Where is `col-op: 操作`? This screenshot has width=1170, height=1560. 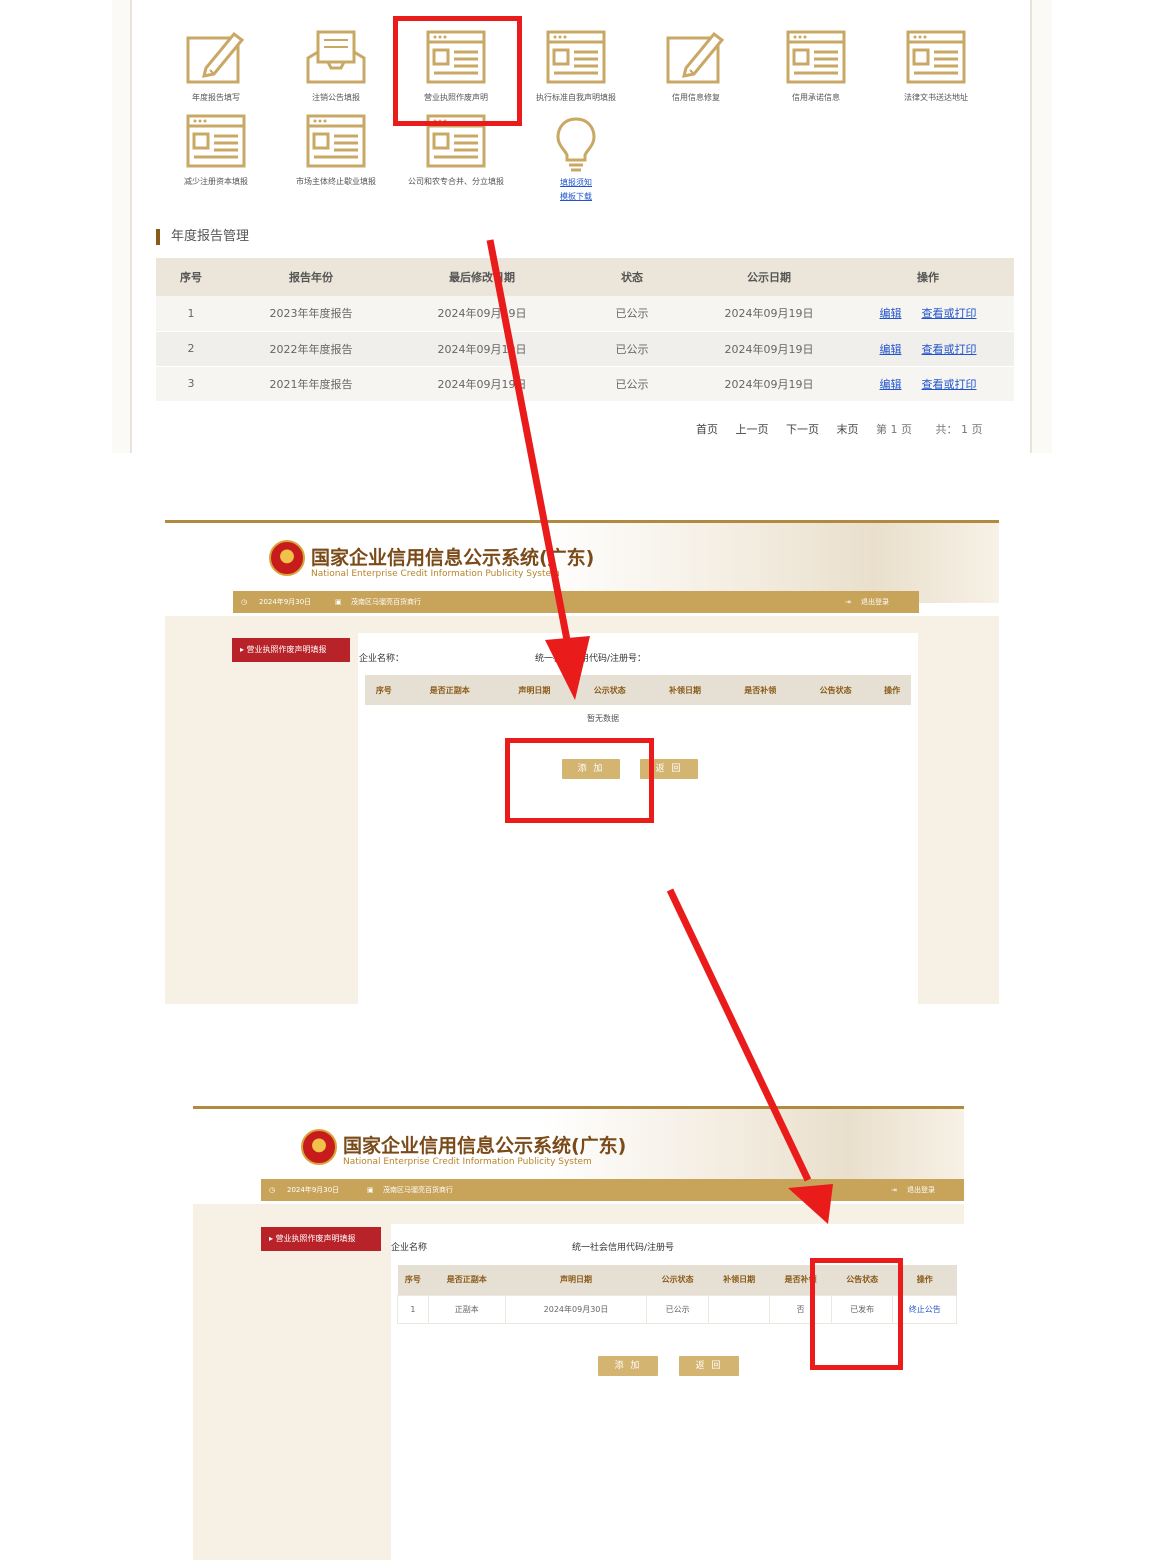 col-op: 操作 is located at coordinates (928, 277).